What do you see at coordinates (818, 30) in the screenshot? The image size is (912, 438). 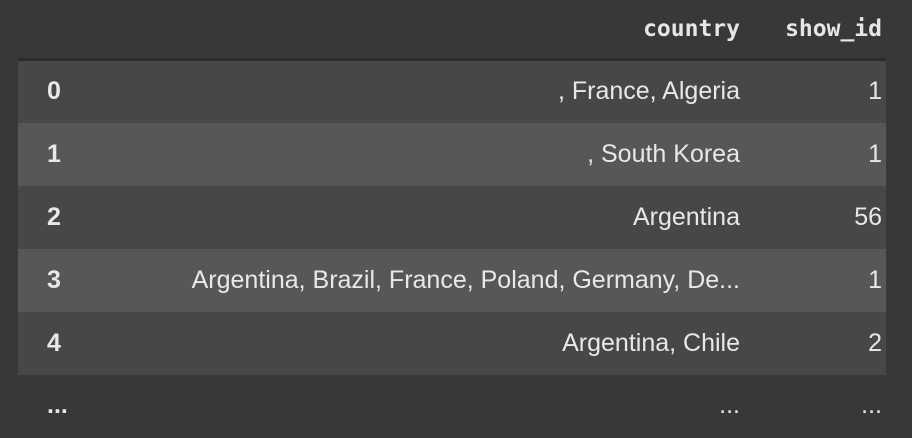 I see `column-header-show-id: show_id` at bounding box center [818, 30].